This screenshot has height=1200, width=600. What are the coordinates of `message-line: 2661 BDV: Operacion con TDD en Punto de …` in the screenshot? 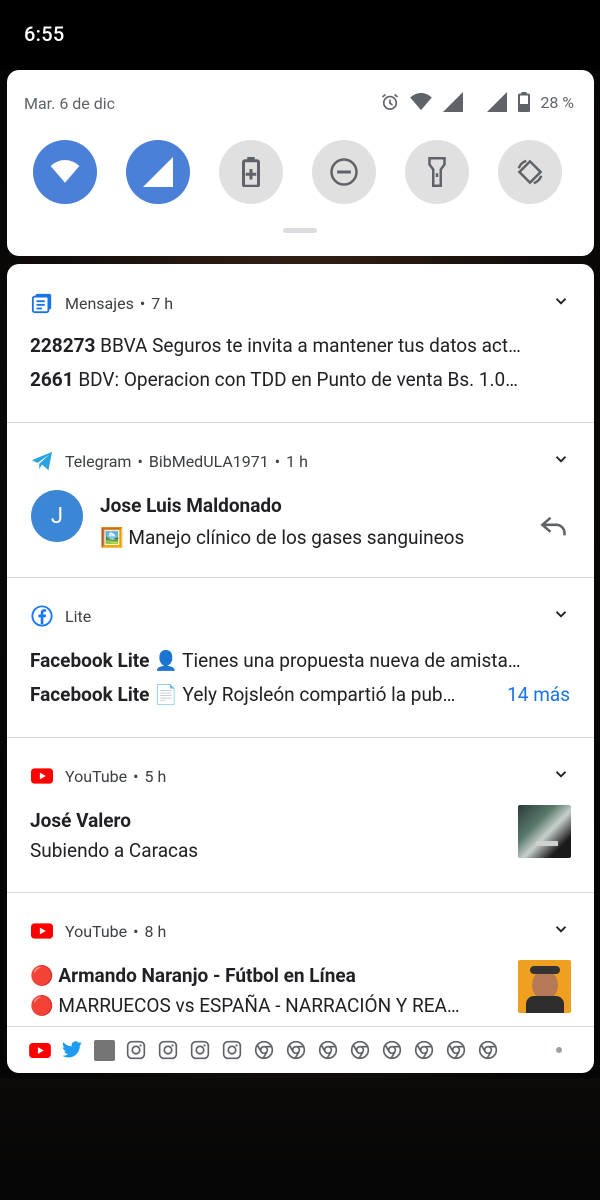 It's located at (274, 379).